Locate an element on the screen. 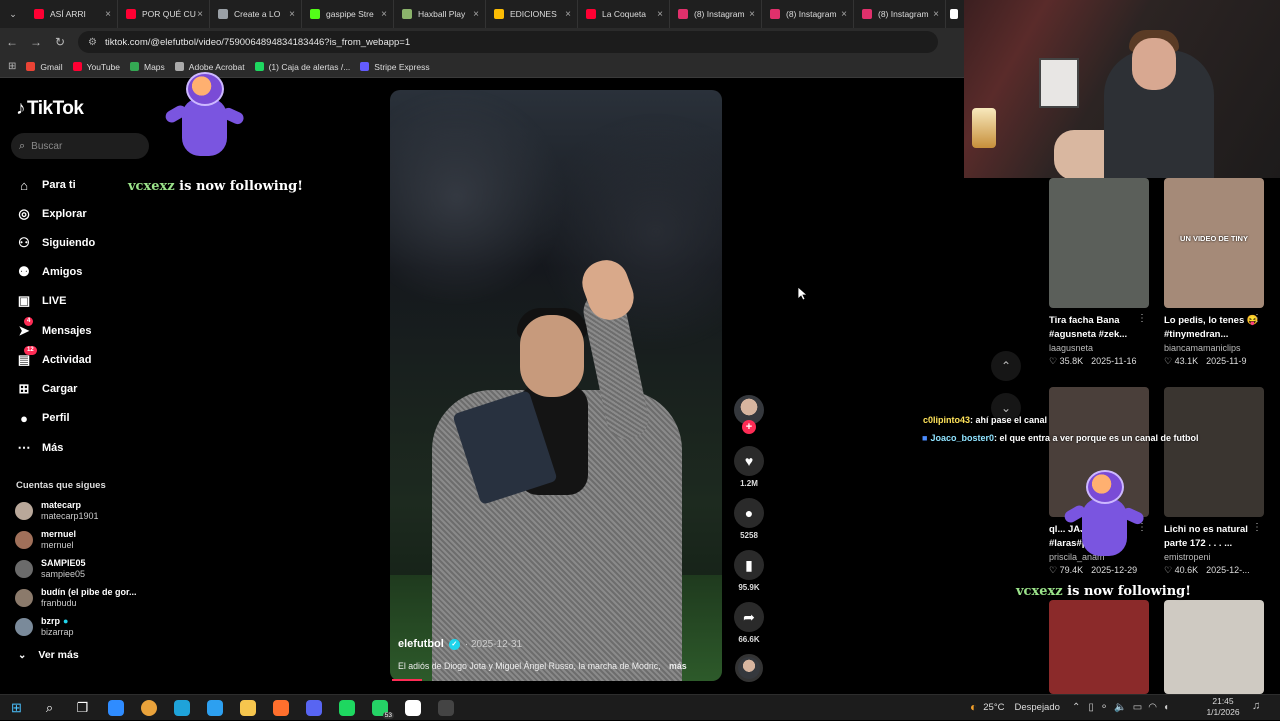  capcut-taskbar-button is located at coordinates (412, 708).